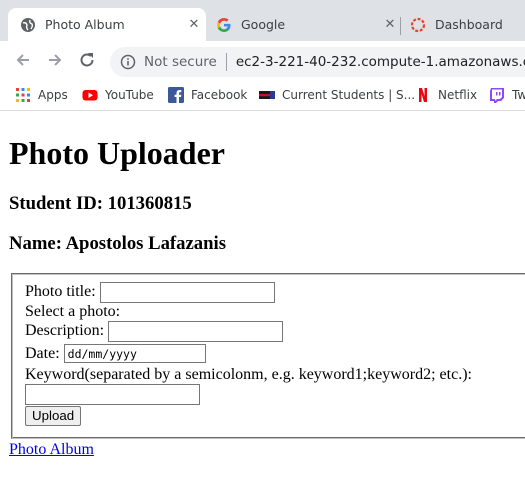 This screenshot has height=479, width=525. I want to click on bookmark-twitch: Tw, so click(507, 95).